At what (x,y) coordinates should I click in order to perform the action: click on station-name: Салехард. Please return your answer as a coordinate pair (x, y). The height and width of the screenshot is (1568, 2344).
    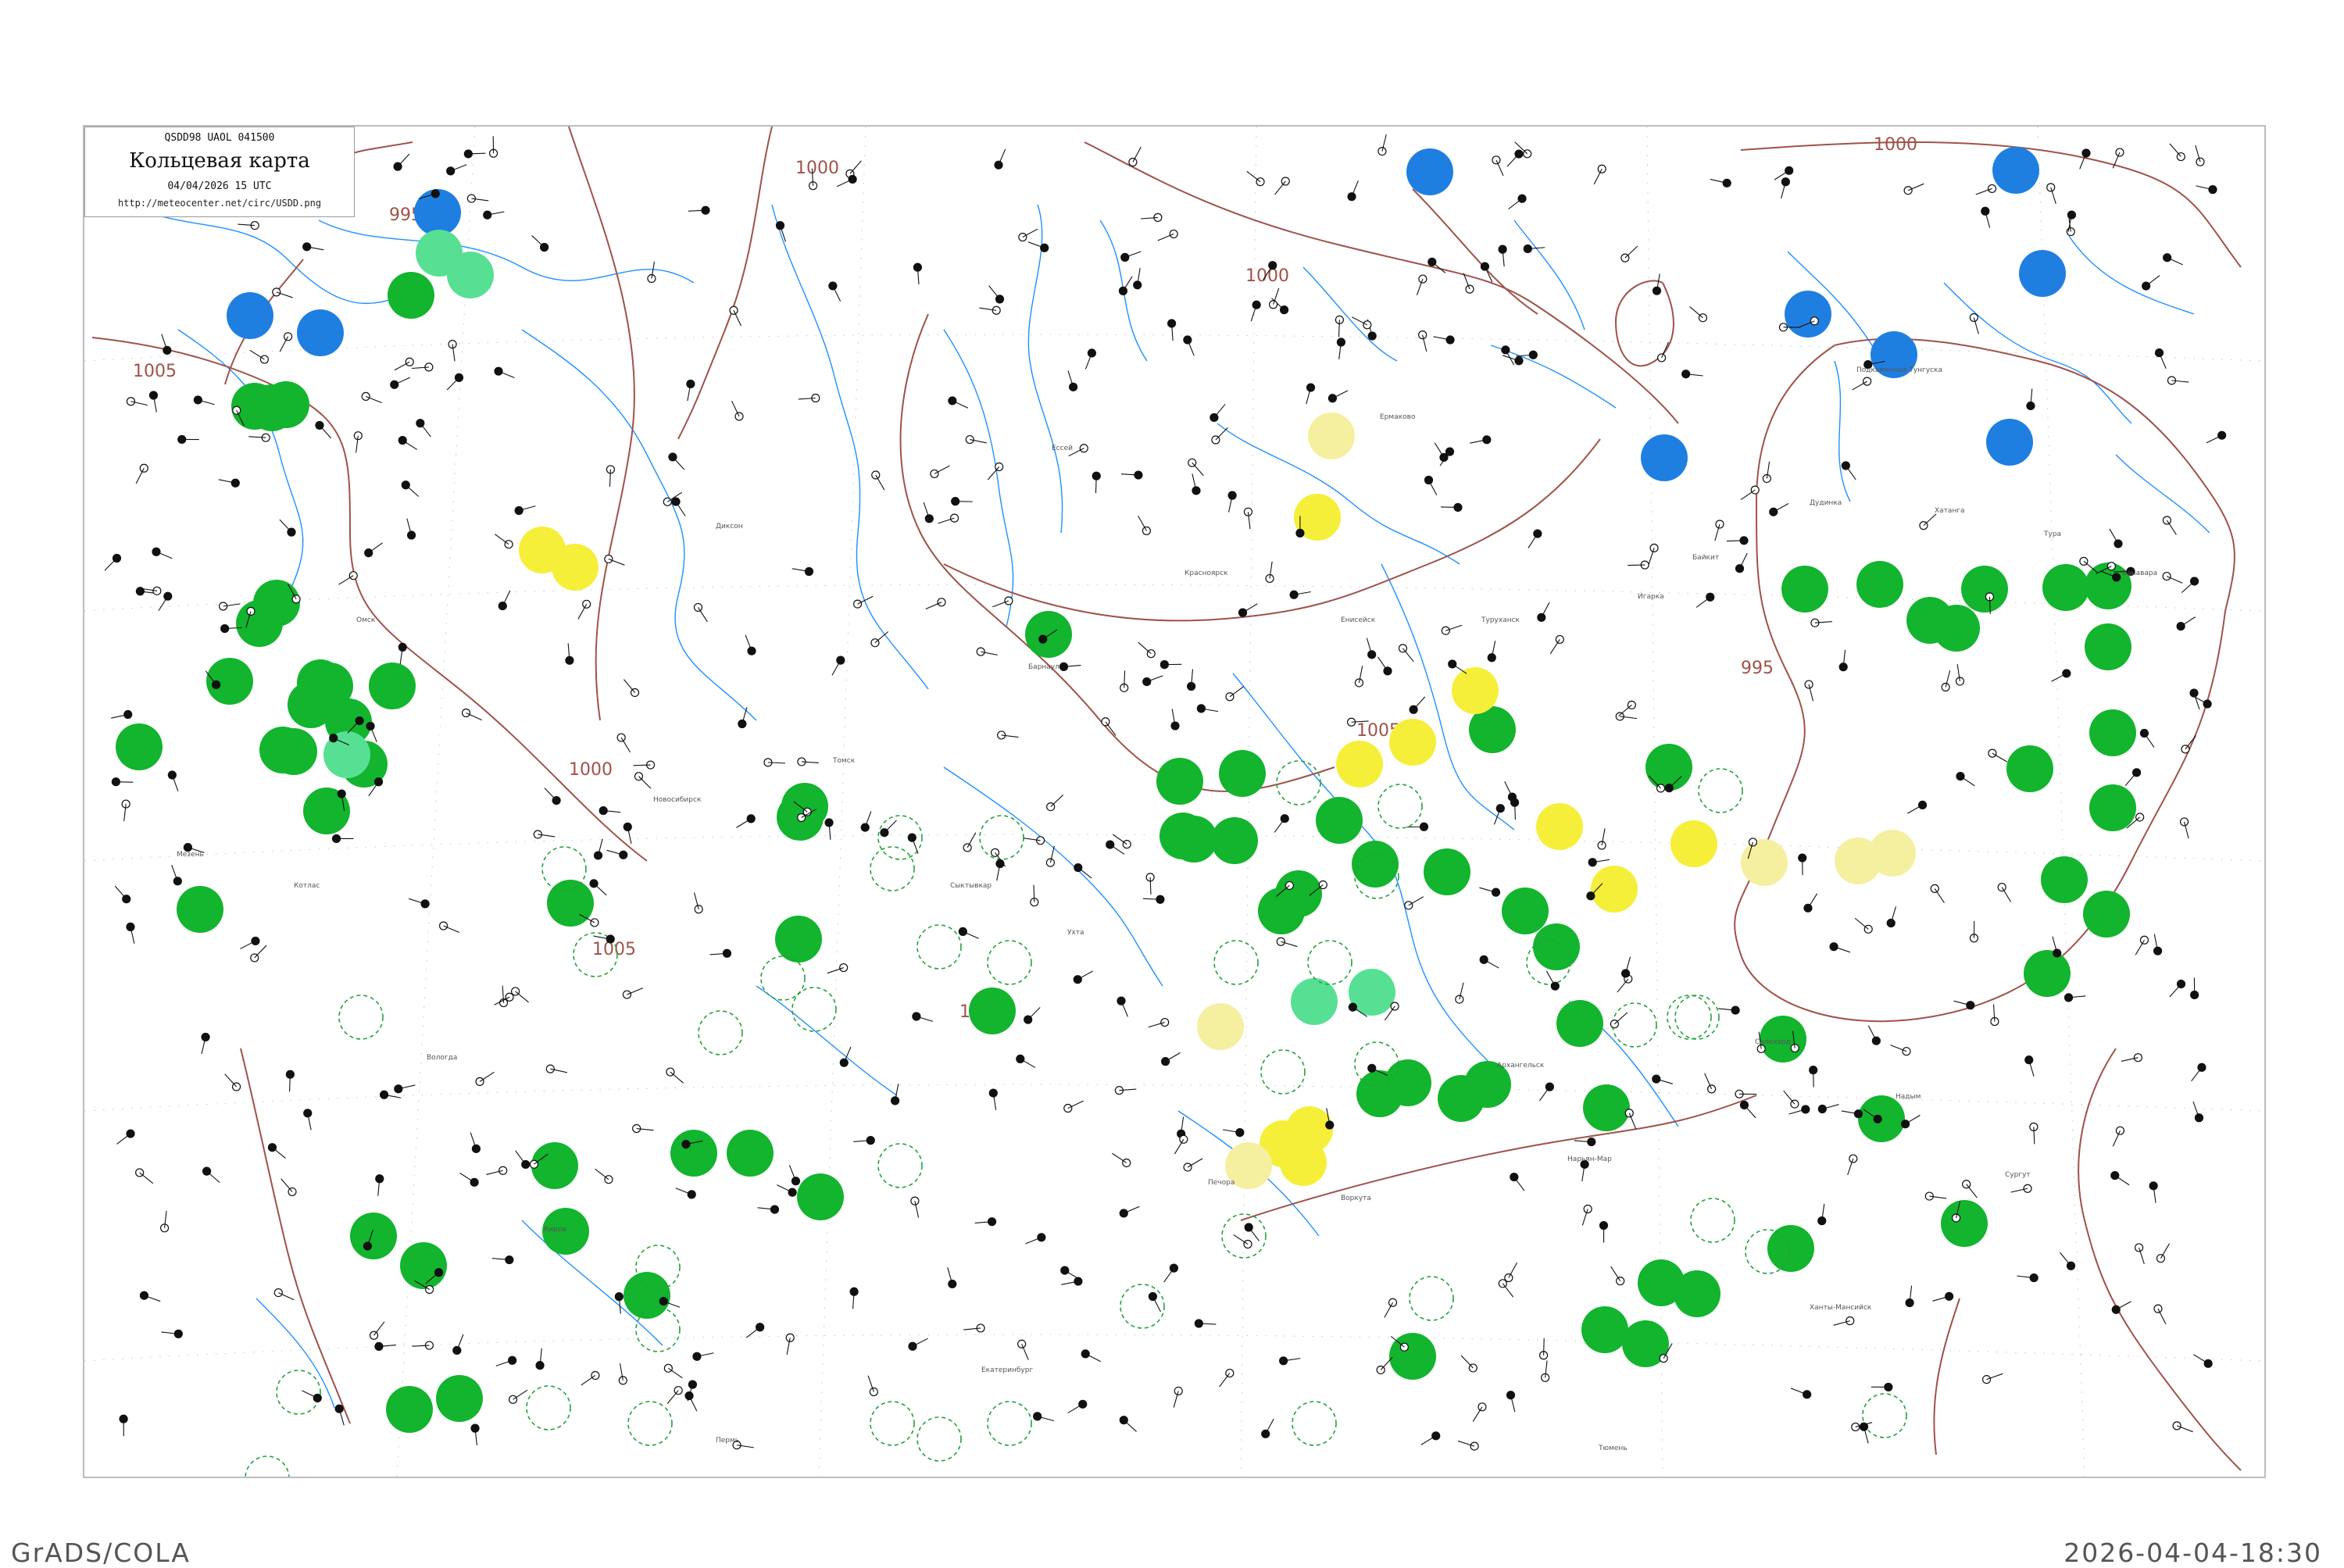
    Looking at the image, I should click on (1773, 1042).